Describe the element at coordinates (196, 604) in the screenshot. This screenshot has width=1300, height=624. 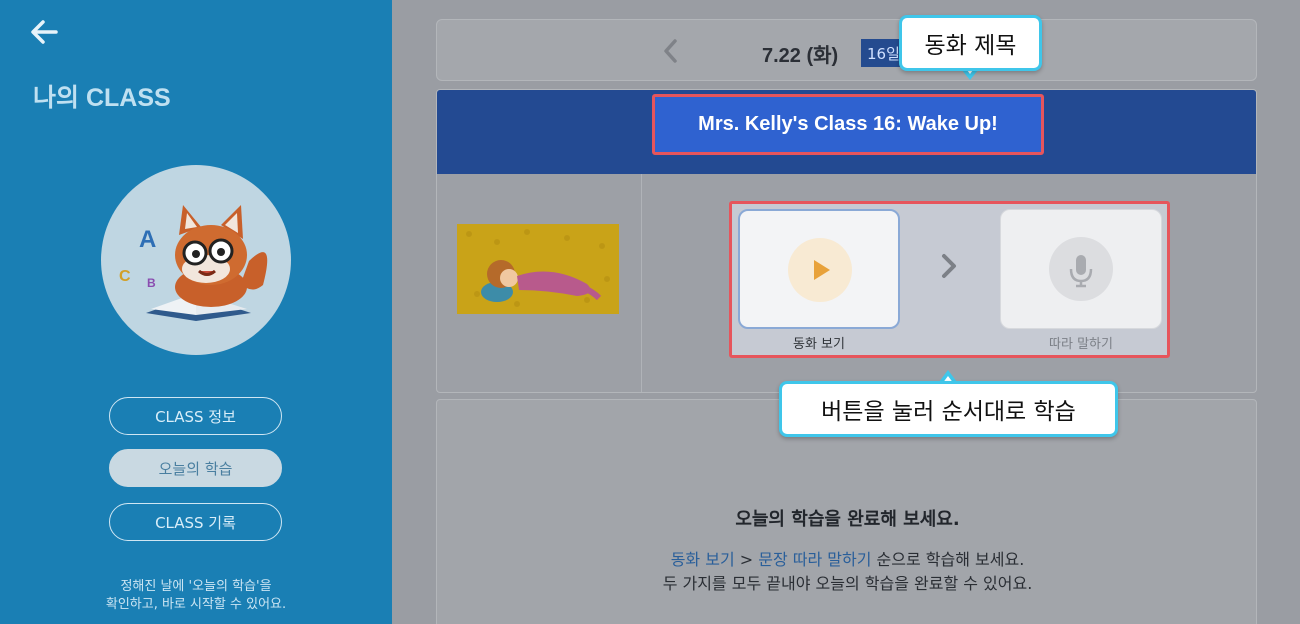
I see `sidebar-note-line2: 확인하고, 바로 시작할 수 있어요.` at that location.